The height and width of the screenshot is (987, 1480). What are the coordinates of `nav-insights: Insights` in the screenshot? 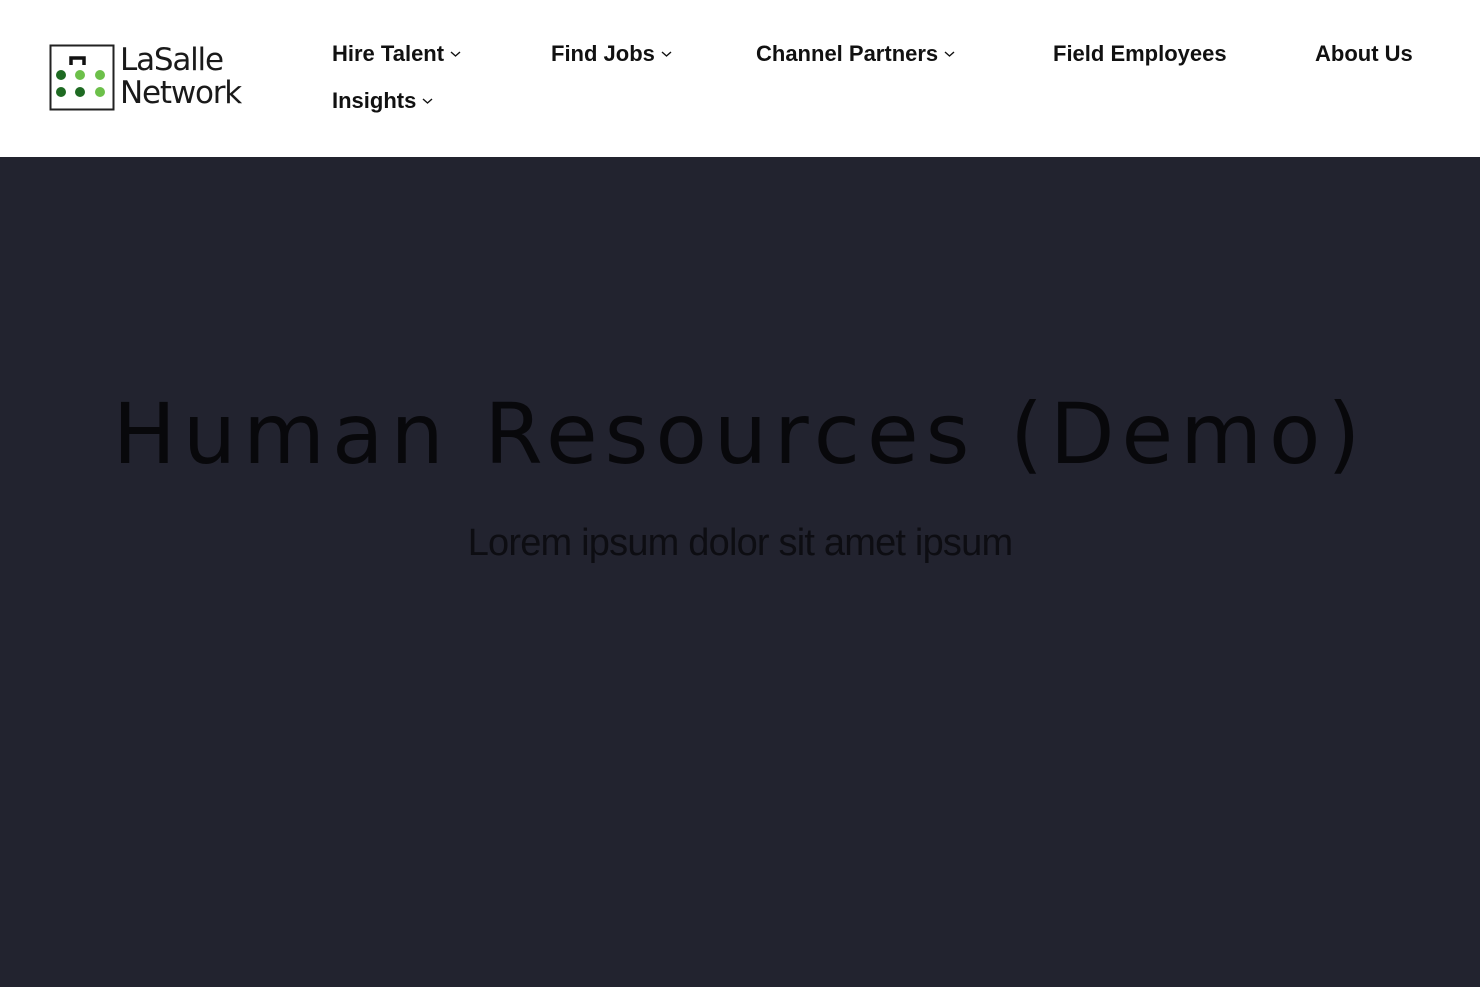 It's located at (382, 101).